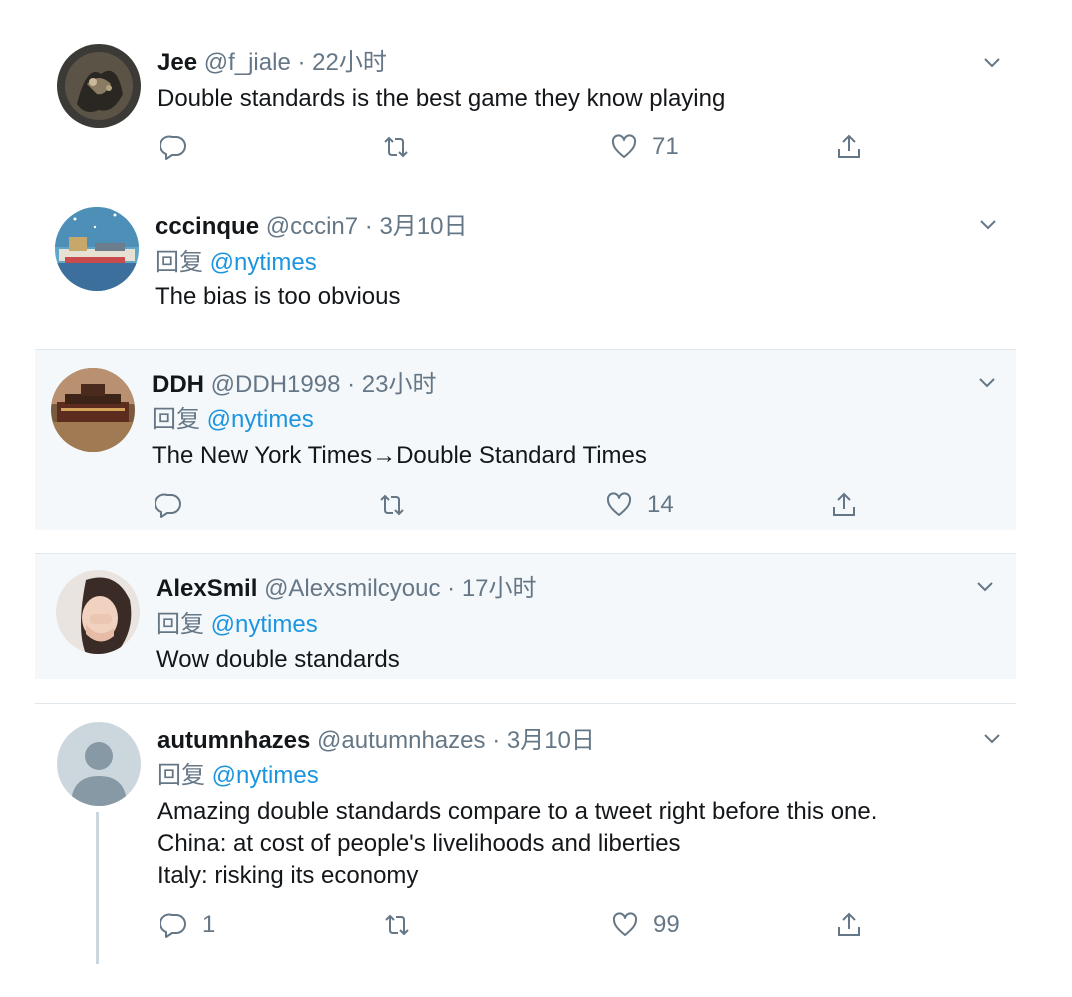 This screenshot has height=997, width=1072. I want to click on tweet-header: autumnhazes @autumnhazes · 3月10日, so click(376, 741).